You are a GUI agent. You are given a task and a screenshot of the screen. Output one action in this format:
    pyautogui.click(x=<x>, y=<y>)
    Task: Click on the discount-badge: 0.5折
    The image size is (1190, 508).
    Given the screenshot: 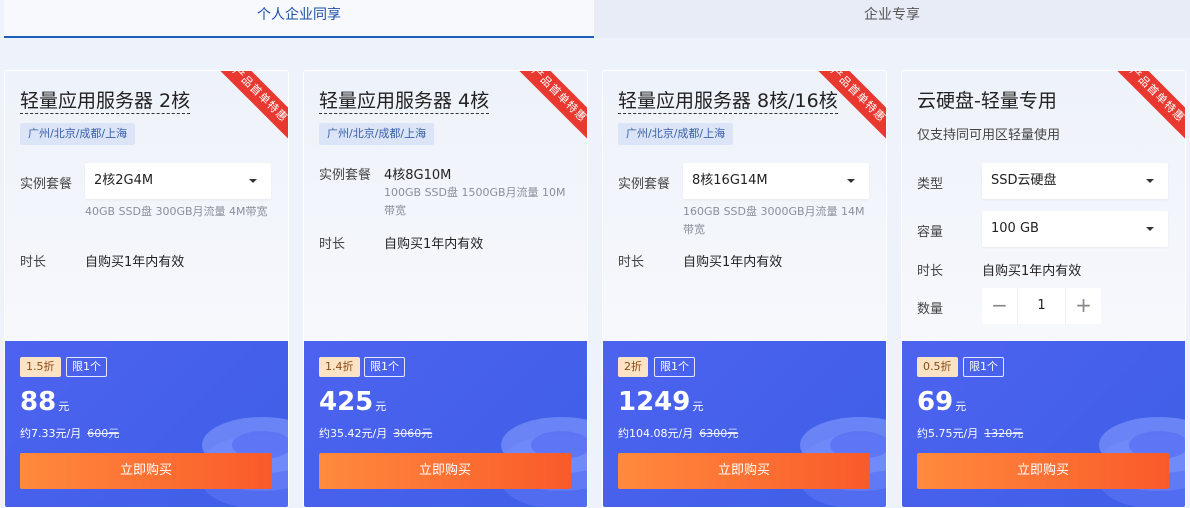 What is the action you would take?
    pyautogui.click(x=937, y=367)
    